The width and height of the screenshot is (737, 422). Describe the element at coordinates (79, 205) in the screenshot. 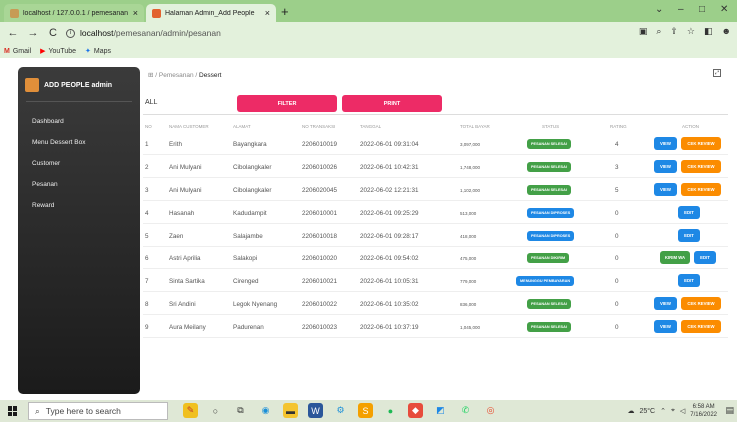

I see `sidebar-item-reward: Reward` at that location.